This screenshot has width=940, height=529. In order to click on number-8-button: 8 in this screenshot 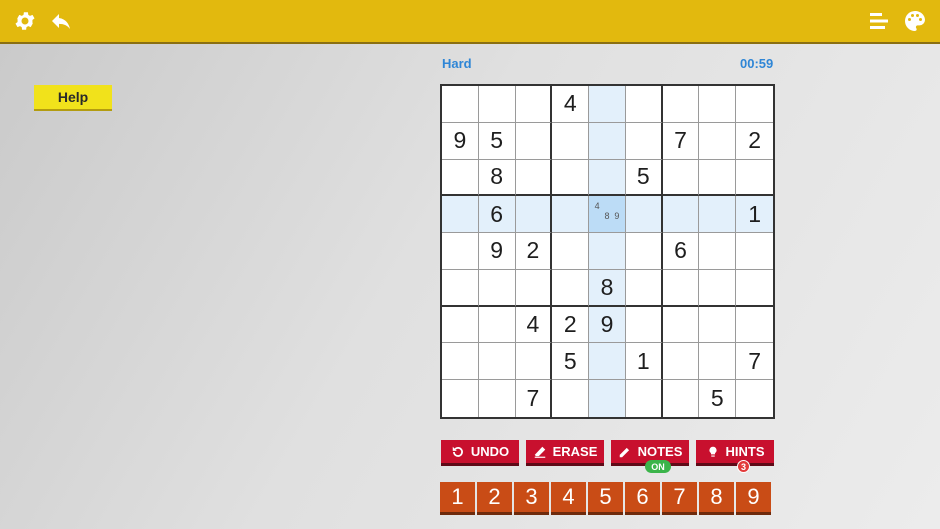, I will do `click(716, 498)`.